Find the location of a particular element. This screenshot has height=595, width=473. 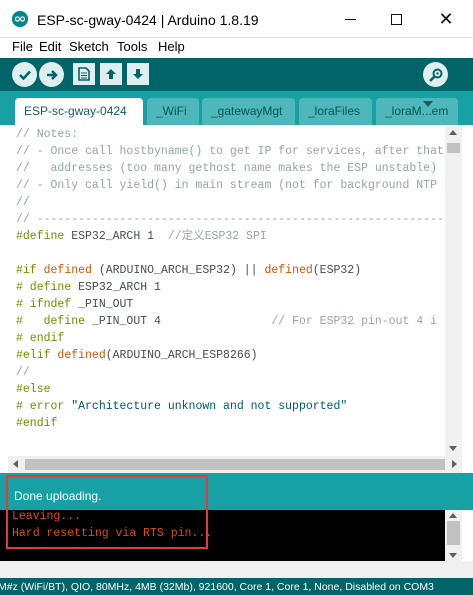

toolbar is located at coordinates (236, 74).